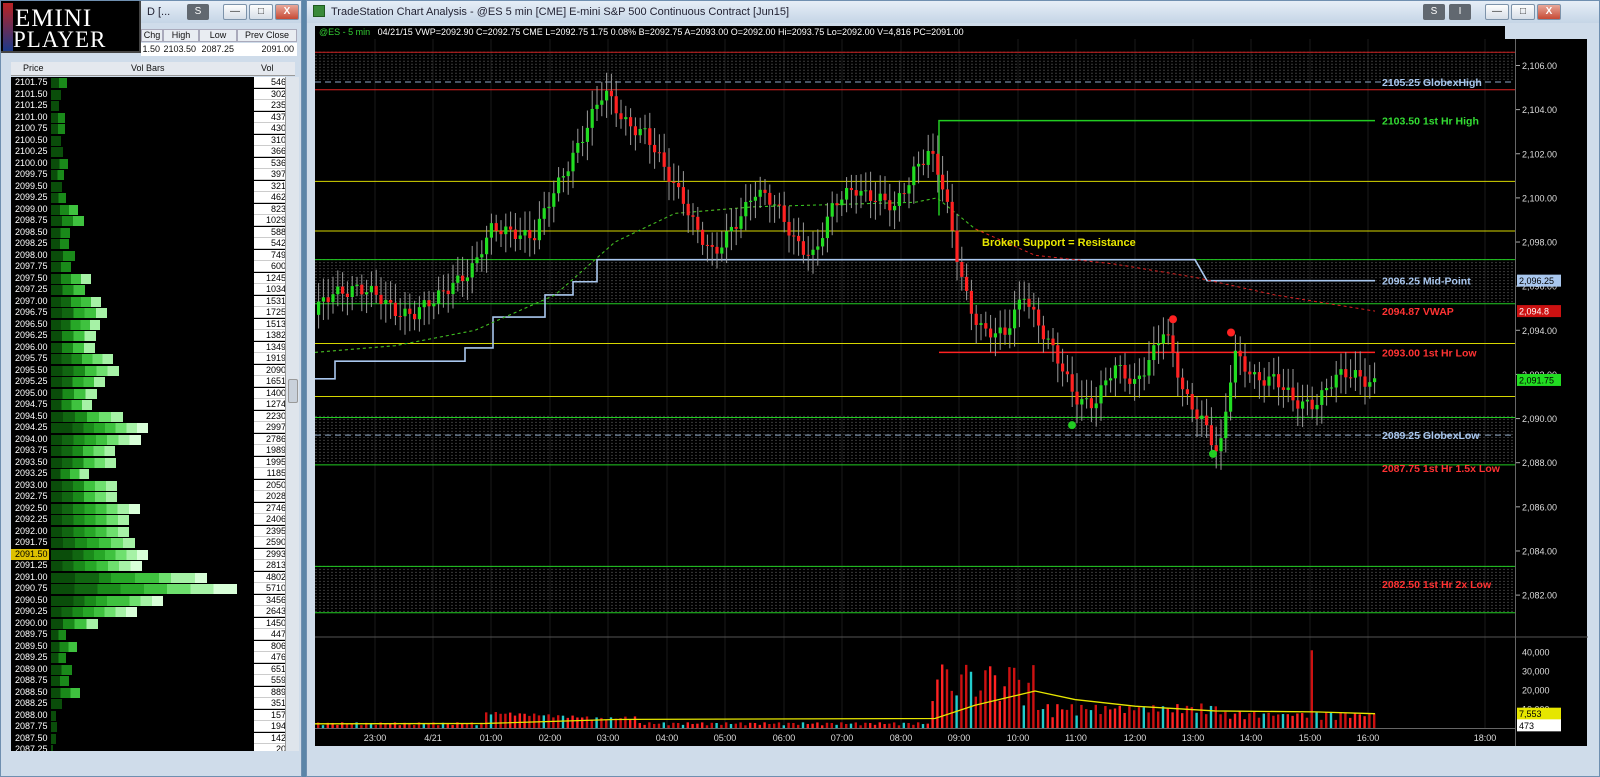  Describe the element at coordinates (30, 439) in the screenshot. I see `price-cell: 2094.00` at that location.